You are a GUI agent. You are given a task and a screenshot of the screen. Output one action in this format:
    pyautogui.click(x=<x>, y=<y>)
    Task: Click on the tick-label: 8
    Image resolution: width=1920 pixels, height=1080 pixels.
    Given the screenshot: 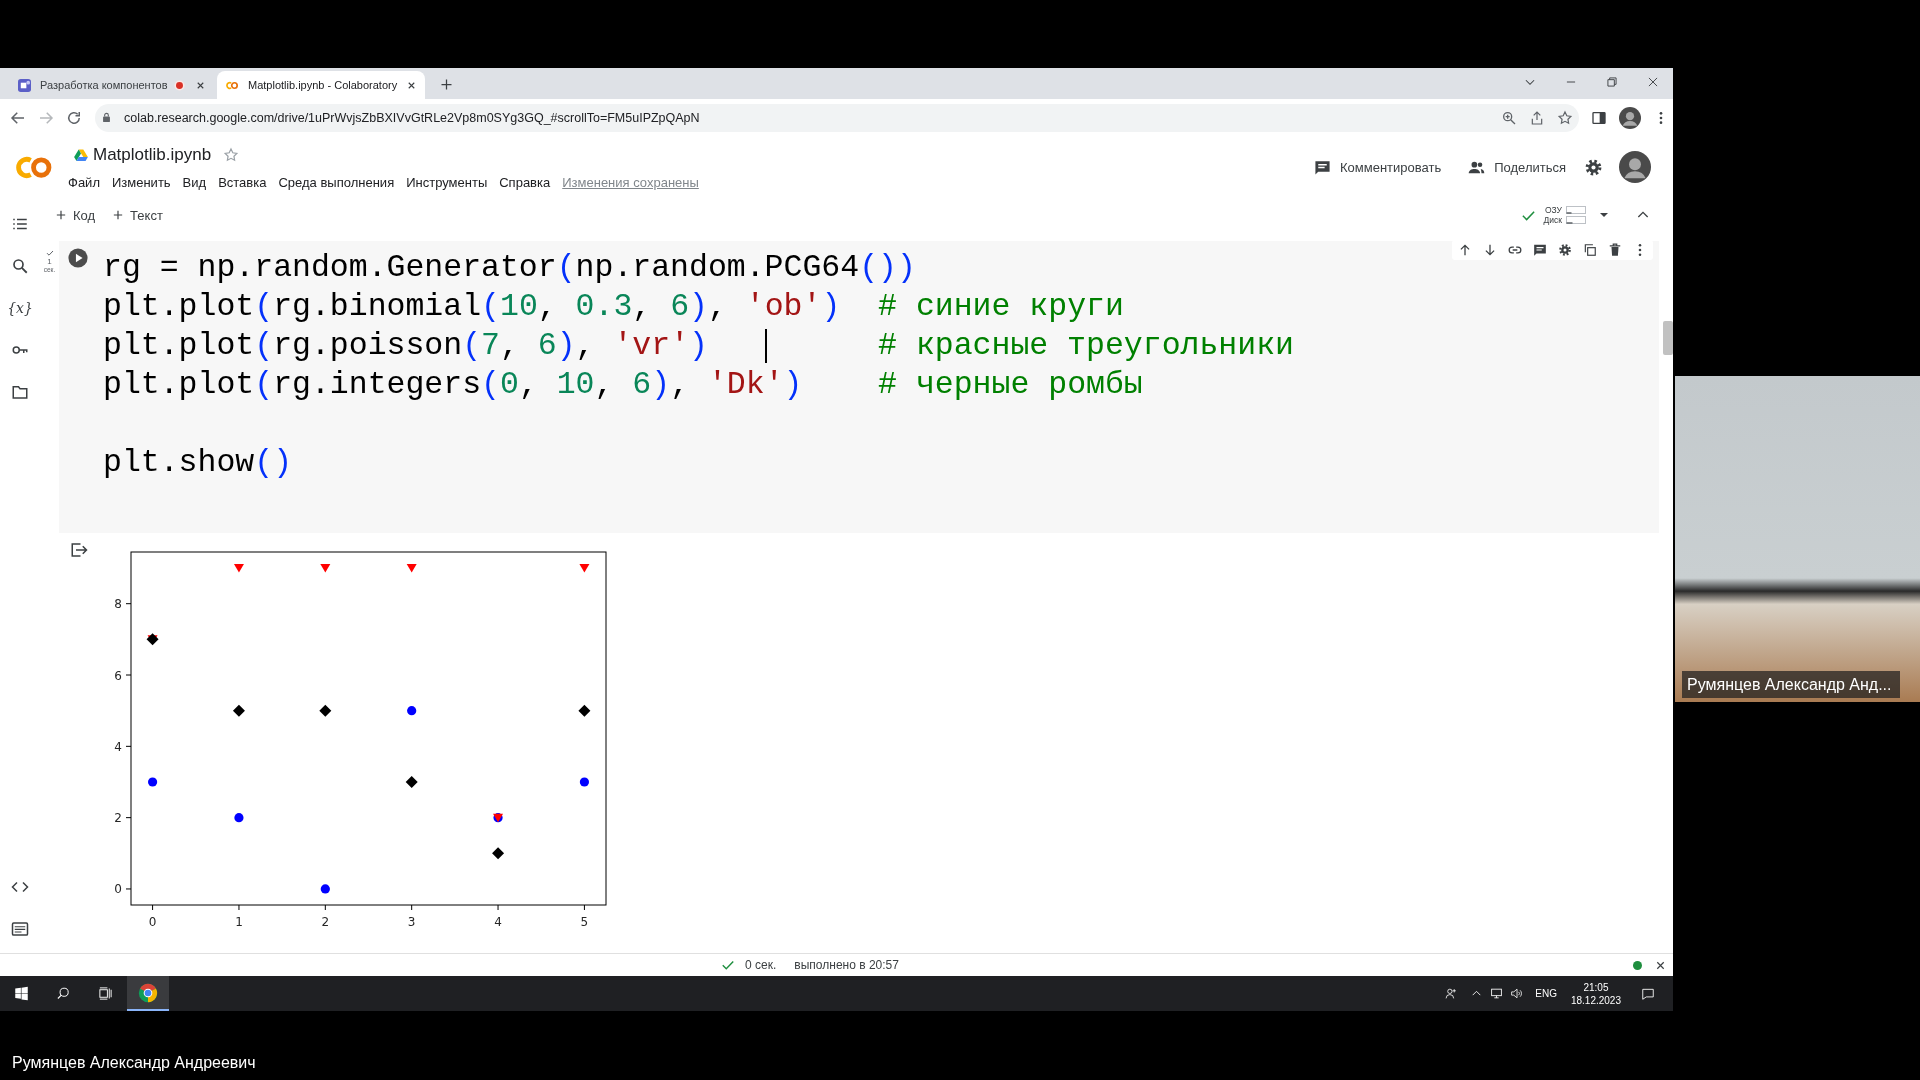 What is the action you would take?
    pyautogui.click(x=118, y=604)
    